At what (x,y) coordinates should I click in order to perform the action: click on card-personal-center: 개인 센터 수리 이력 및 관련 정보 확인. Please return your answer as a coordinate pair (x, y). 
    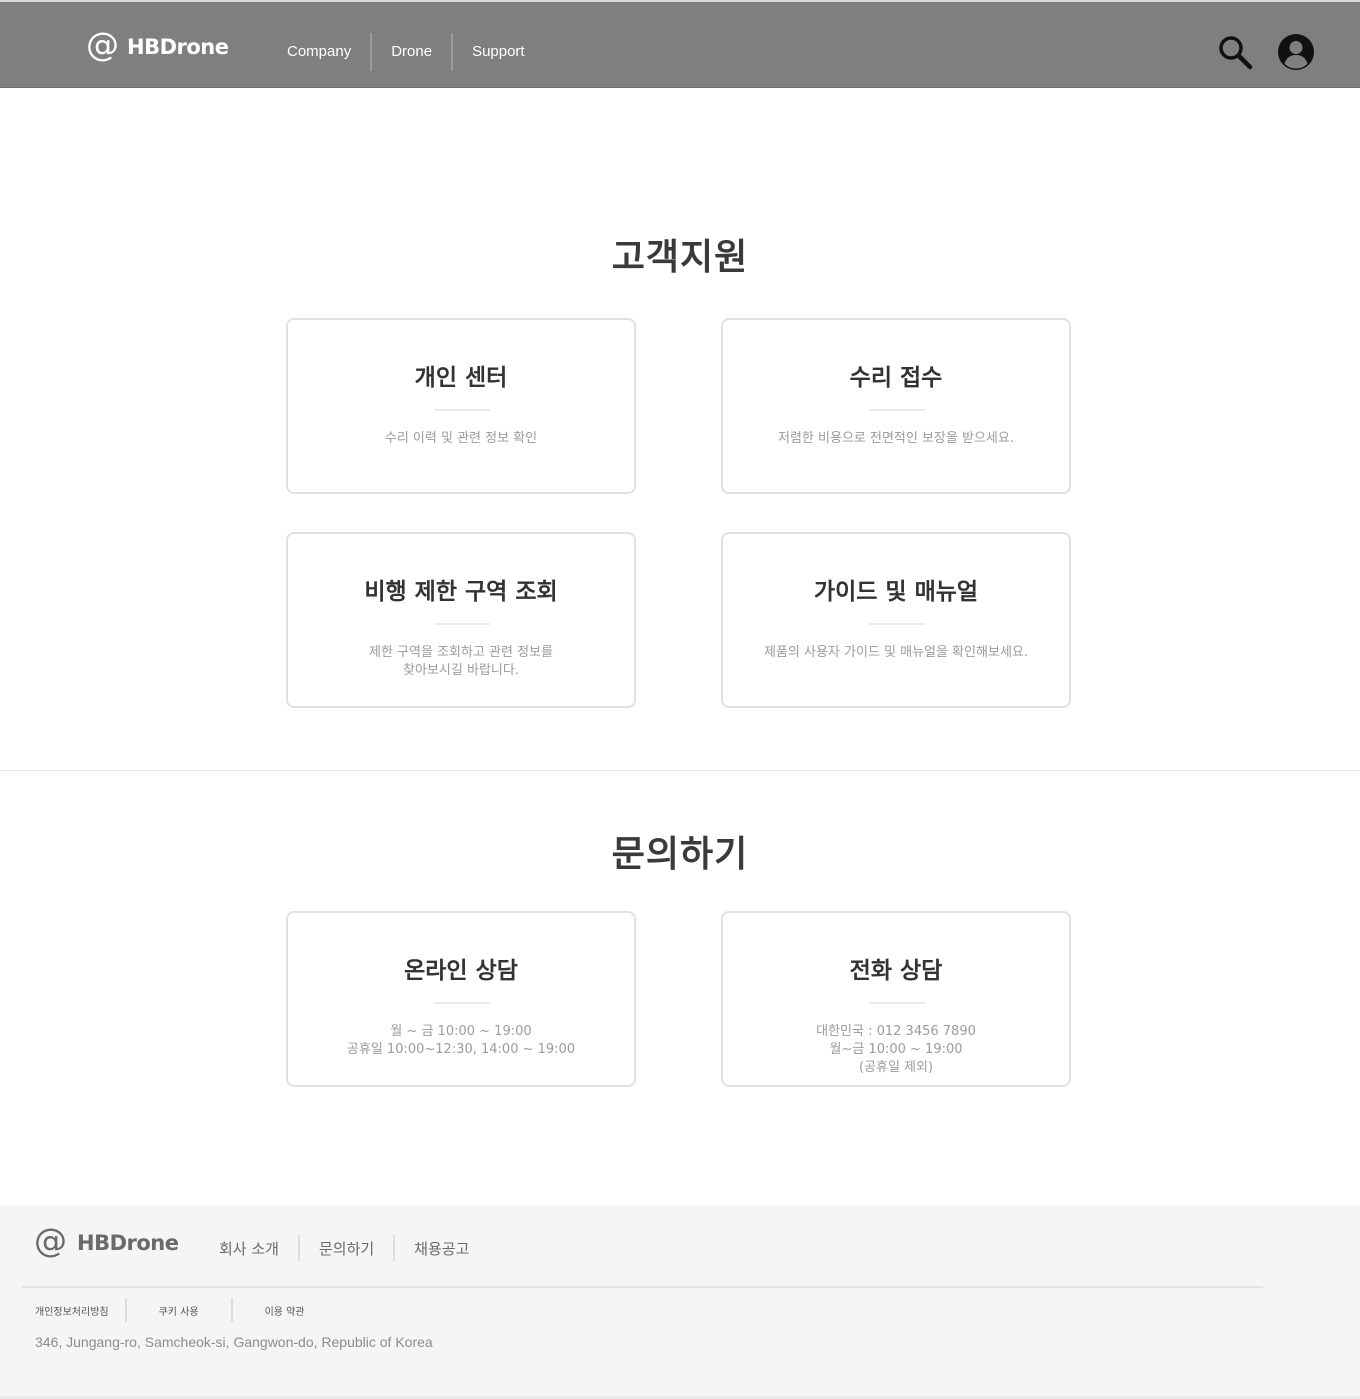
    Looking at the image, I should click on (461, 406).